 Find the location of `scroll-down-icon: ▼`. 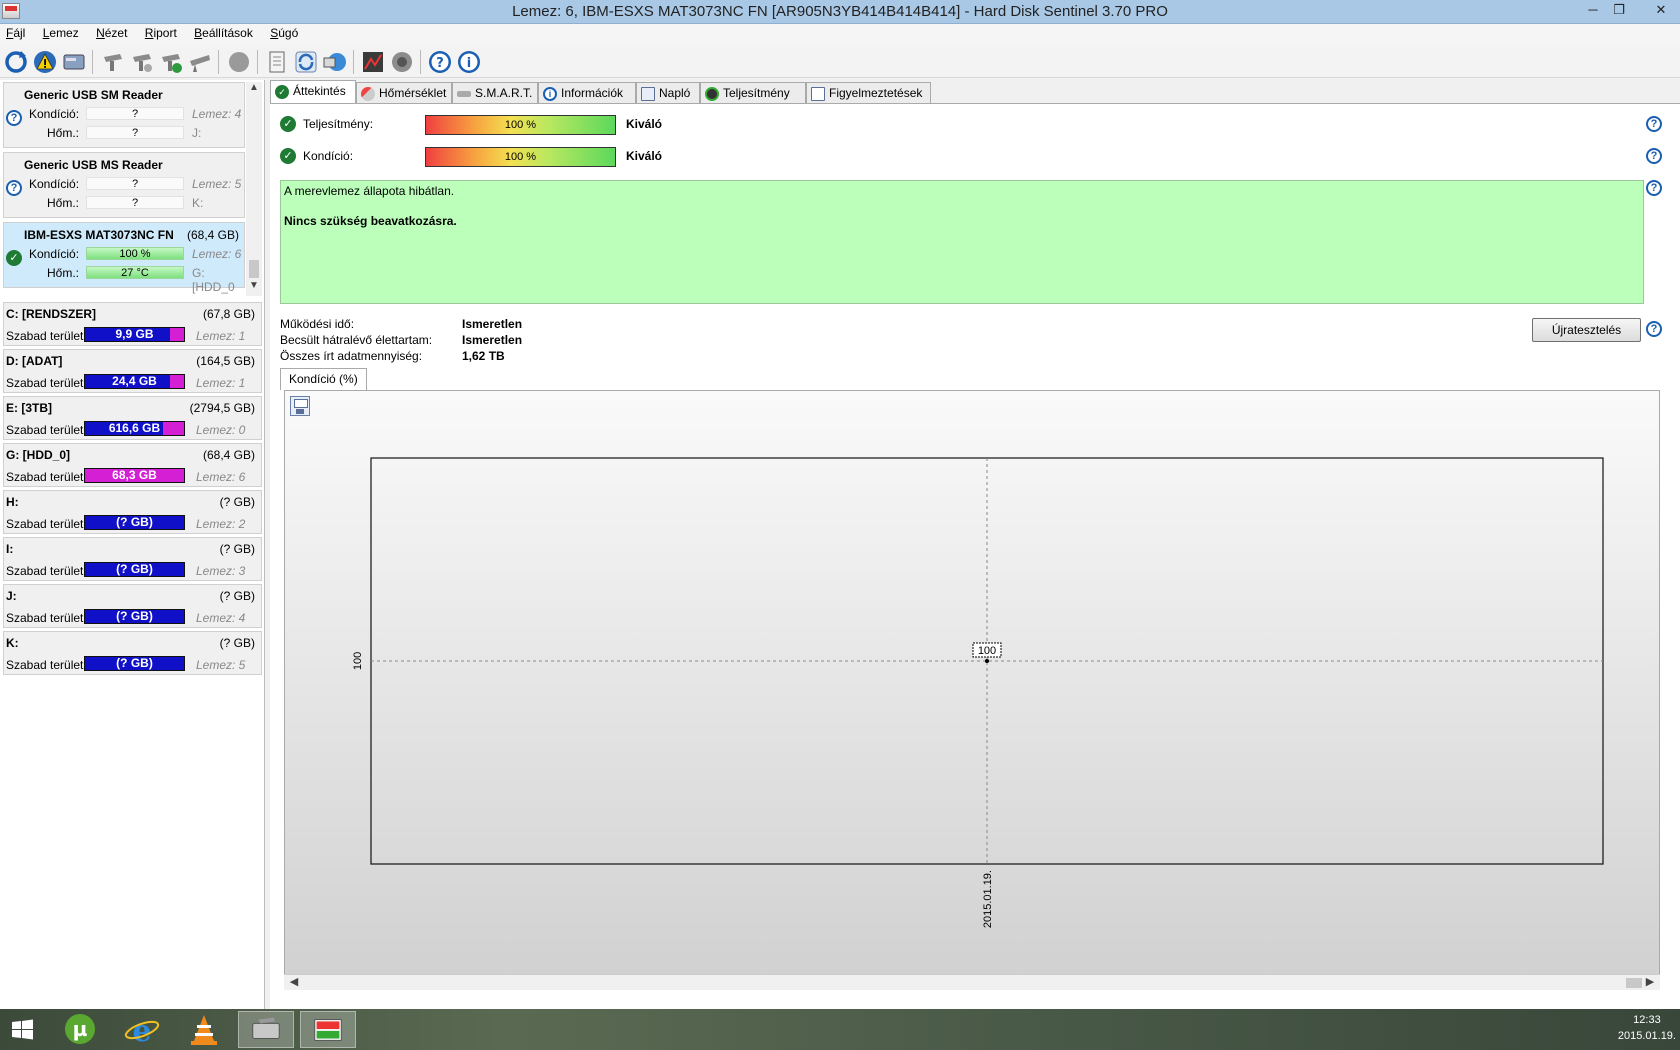

scroll-down-icon: ▼ is located at coordinates (254, 287).